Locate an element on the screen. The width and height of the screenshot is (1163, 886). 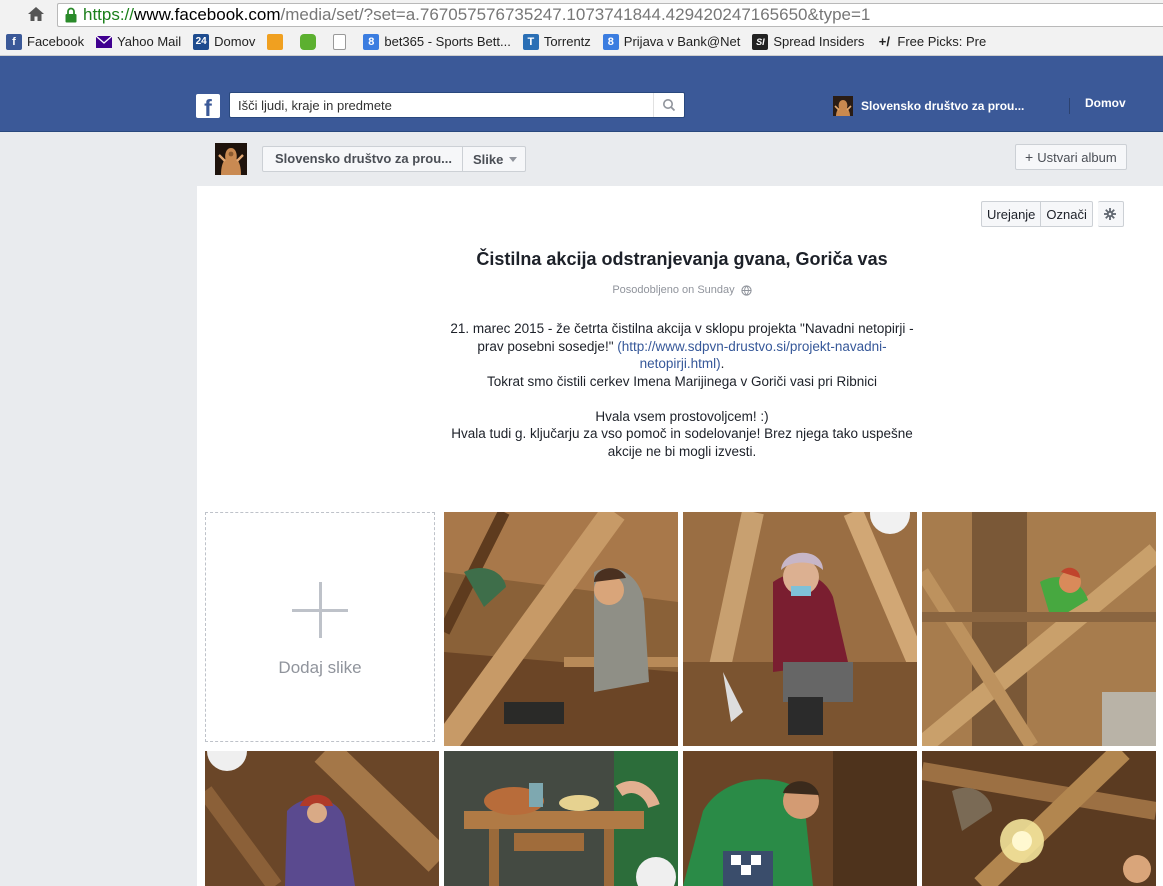
bookmark-domov: 24 Domov is located at coordinates (224, 41).